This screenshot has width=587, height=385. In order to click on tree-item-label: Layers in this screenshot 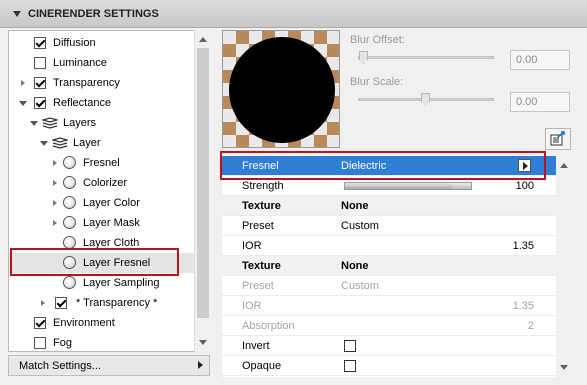, I will do `click(80, 123)`.